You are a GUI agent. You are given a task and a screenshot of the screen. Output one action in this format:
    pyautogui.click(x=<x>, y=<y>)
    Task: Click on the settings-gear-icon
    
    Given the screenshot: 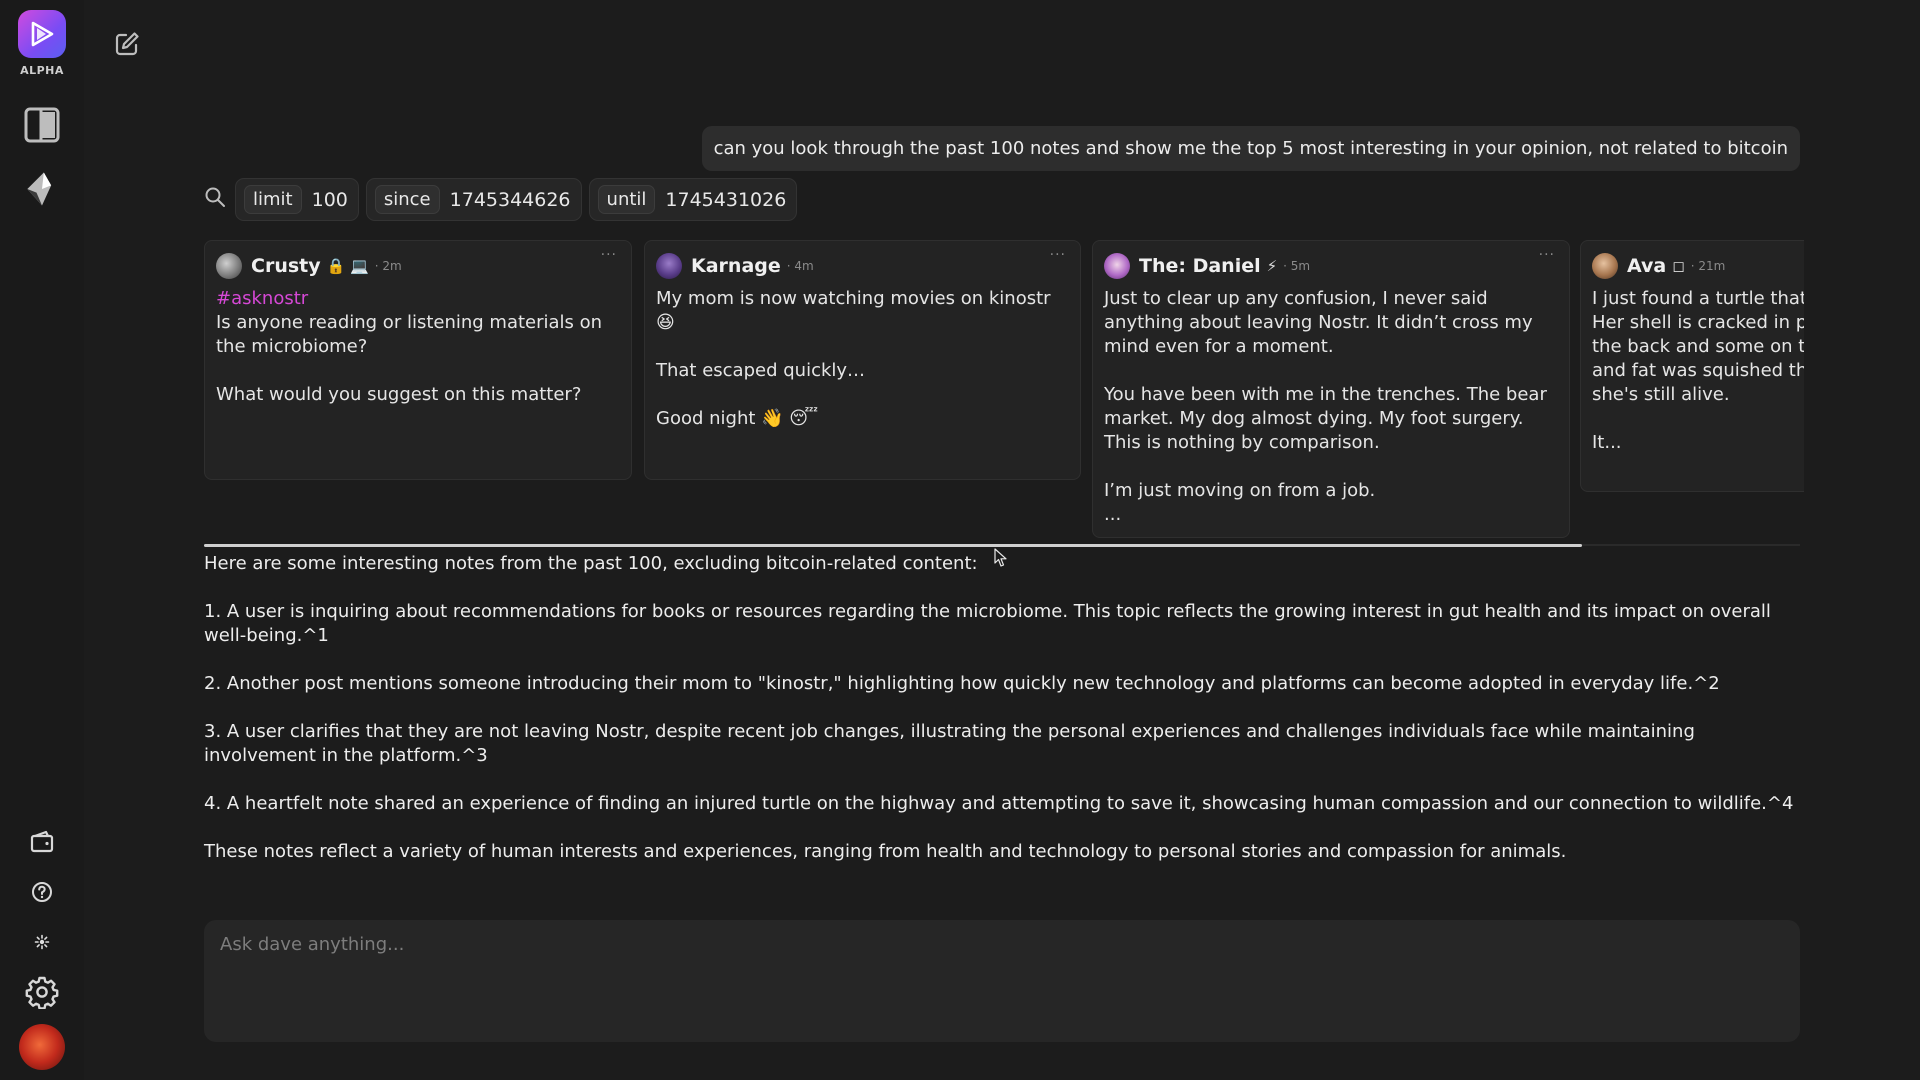 What is the action you would take?
    pyautogui.click(x=42, y=992)
    